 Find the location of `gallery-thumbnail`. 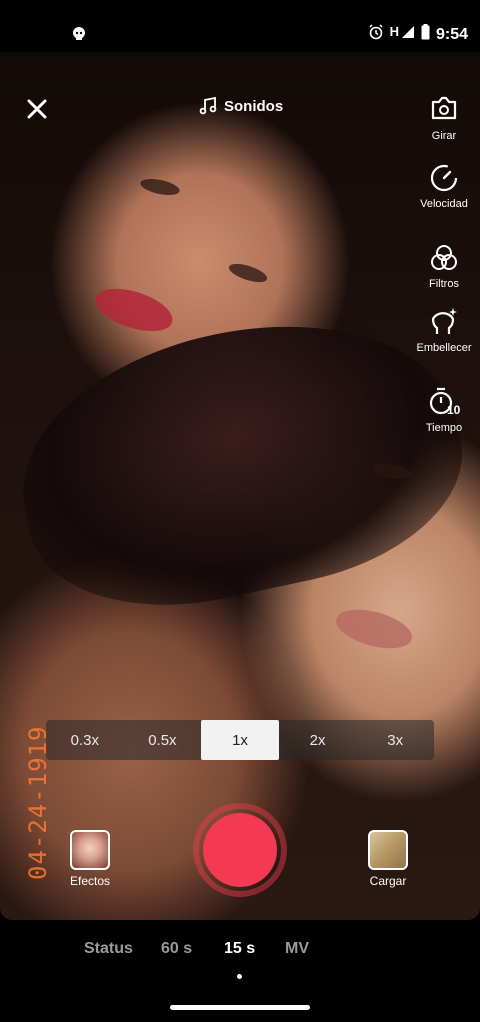

gallery-thumbnail is located at coordinates (388, 850).